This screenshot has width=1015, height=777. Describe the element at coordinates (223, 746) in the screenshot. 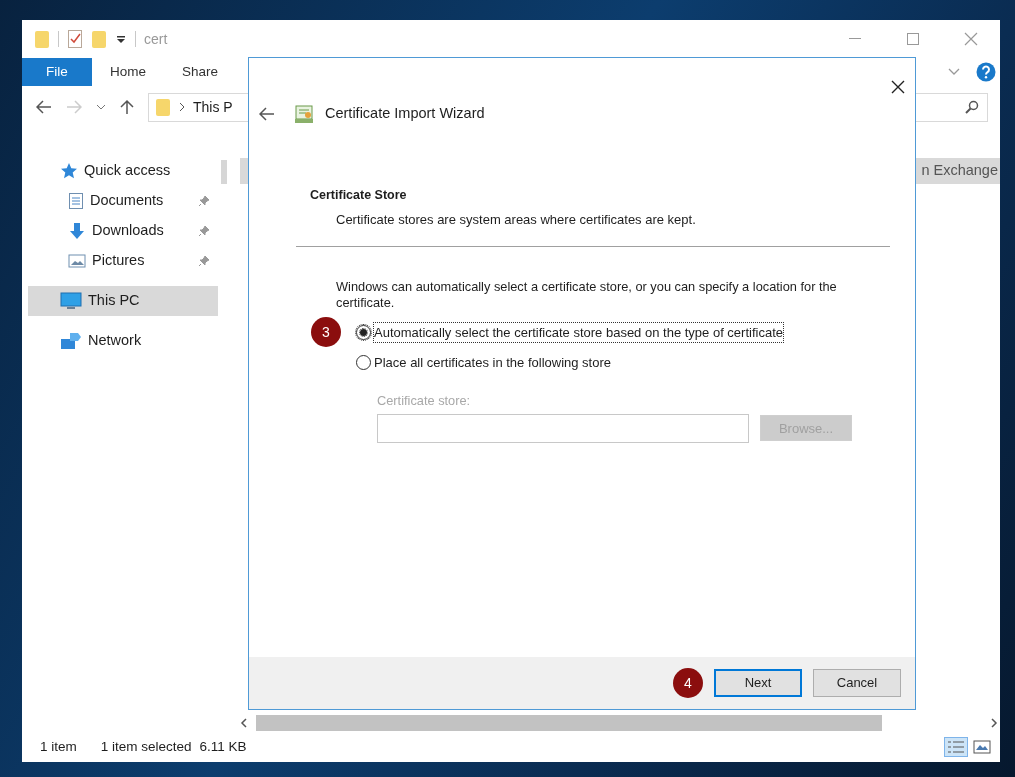

I see `selection-size: 6.11 KB` at that location.